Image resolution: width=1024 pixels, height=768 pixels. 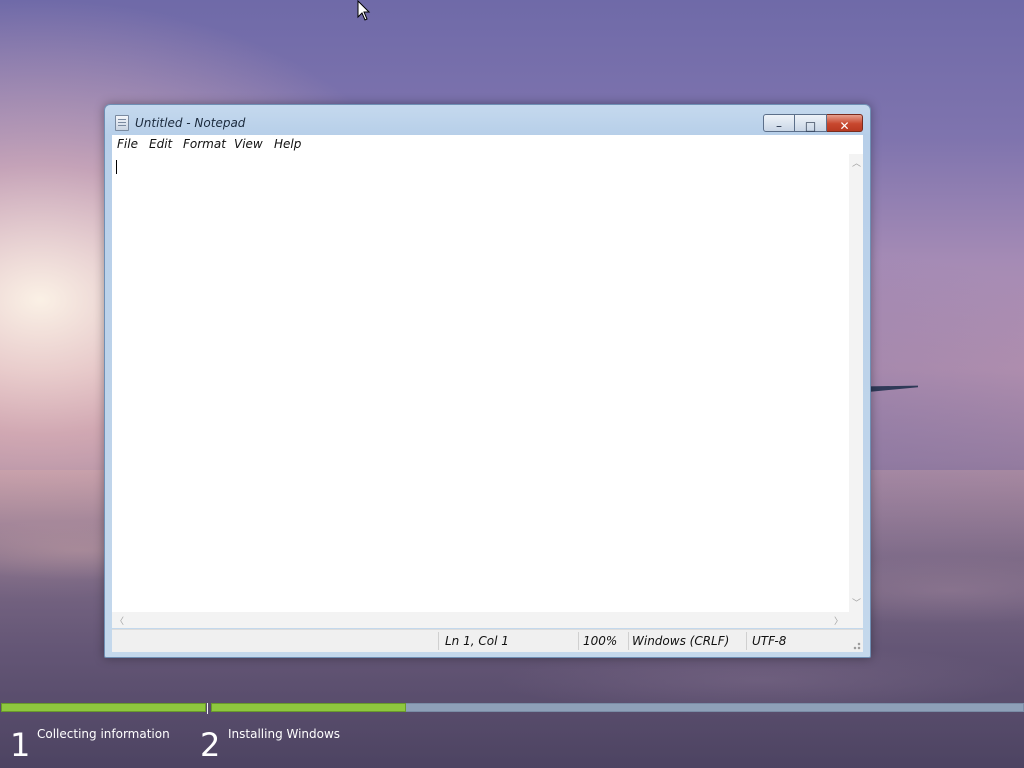 I want to click on title-bar: Untitled - Notepad – □ ✕, so click(x=487, y=120).